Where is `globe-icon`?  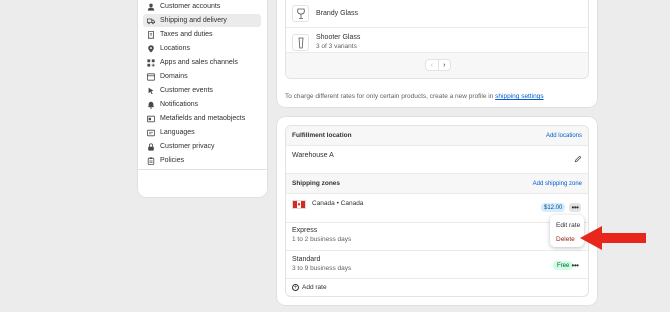 globe-icon is located at coordinates (151, 77).